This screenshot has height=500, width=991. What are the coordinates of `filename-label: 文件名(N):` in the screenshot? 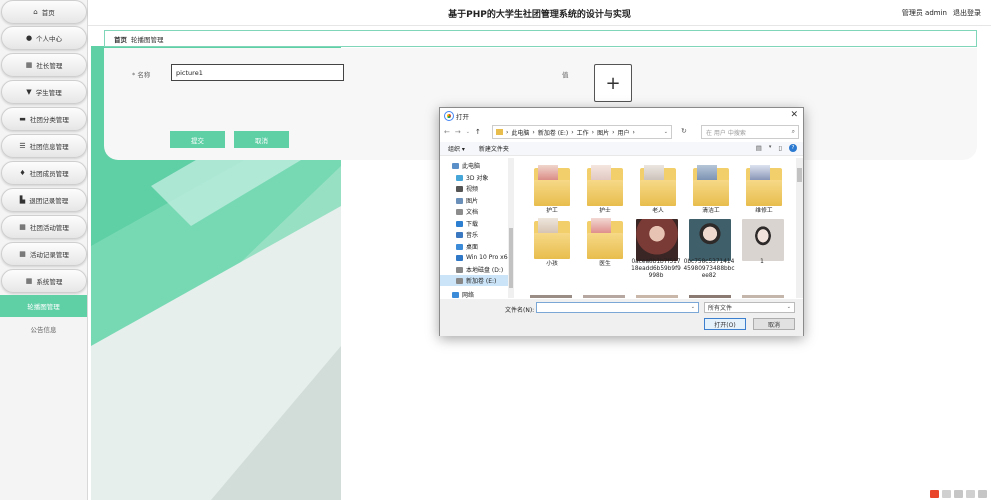 It's located at (520, 310).